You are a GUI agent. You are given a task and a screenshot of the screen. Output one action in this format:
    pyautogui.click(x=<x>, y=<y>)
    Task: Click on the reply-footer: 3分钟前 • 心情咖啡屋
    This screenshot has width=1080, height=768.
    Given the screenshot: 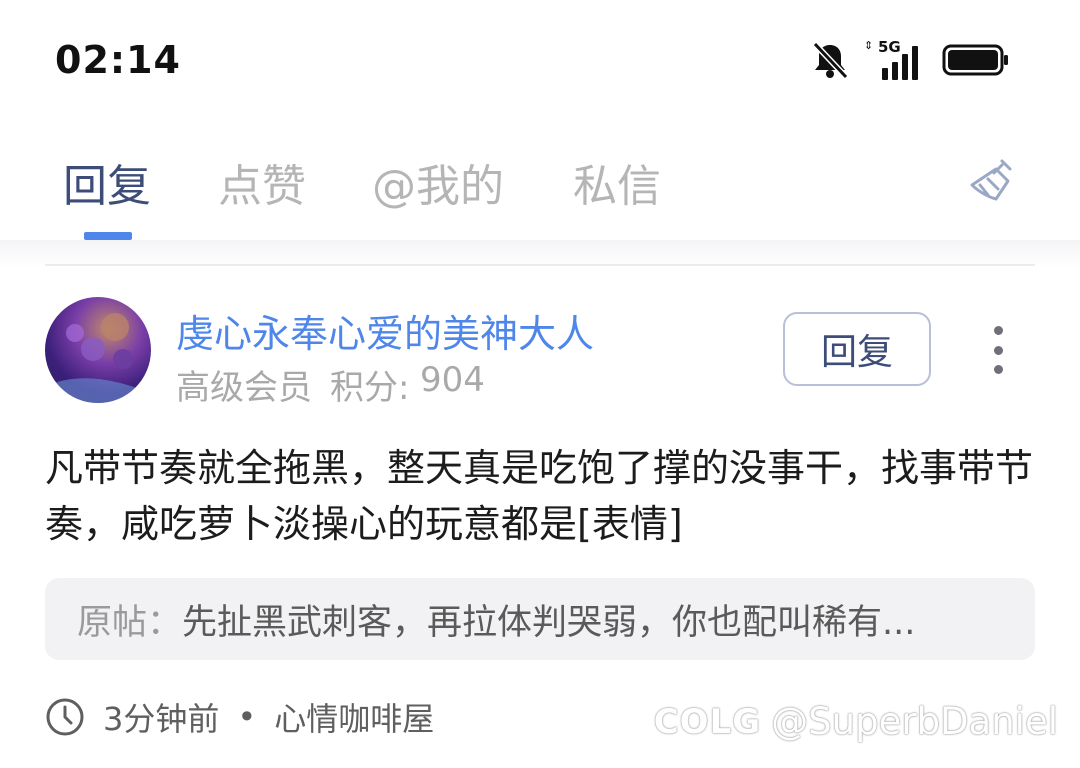 What is the action you would take?
    pyautogui.click(x=239, y=717)
    